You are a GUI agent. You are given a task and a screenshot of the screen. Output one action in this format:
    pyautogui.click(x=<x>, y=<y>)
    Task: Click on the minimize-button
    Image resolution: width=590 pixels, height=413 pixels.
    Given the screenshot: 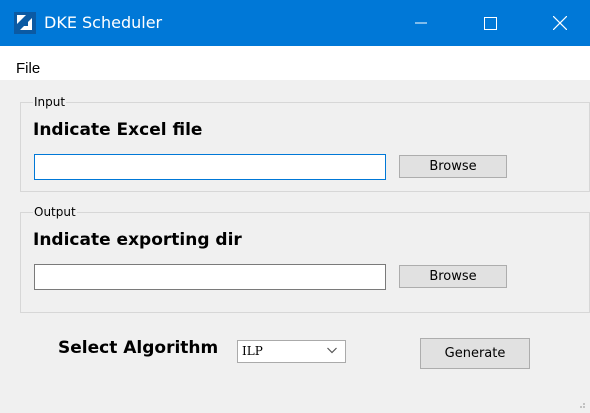 What is the action you would take?
    pyautogui.click(x=421, y=23)
    